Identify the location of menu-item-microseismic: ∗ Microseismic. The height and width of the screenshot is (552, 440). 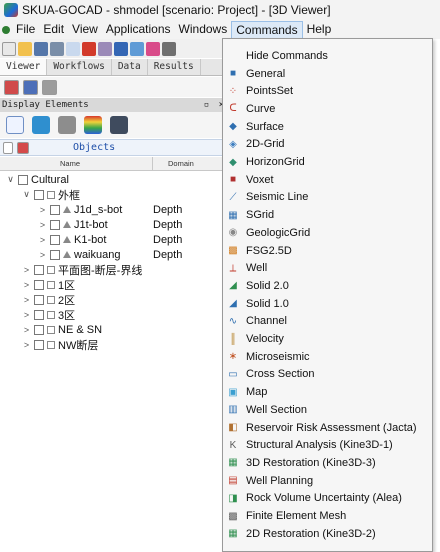
(327, 357).